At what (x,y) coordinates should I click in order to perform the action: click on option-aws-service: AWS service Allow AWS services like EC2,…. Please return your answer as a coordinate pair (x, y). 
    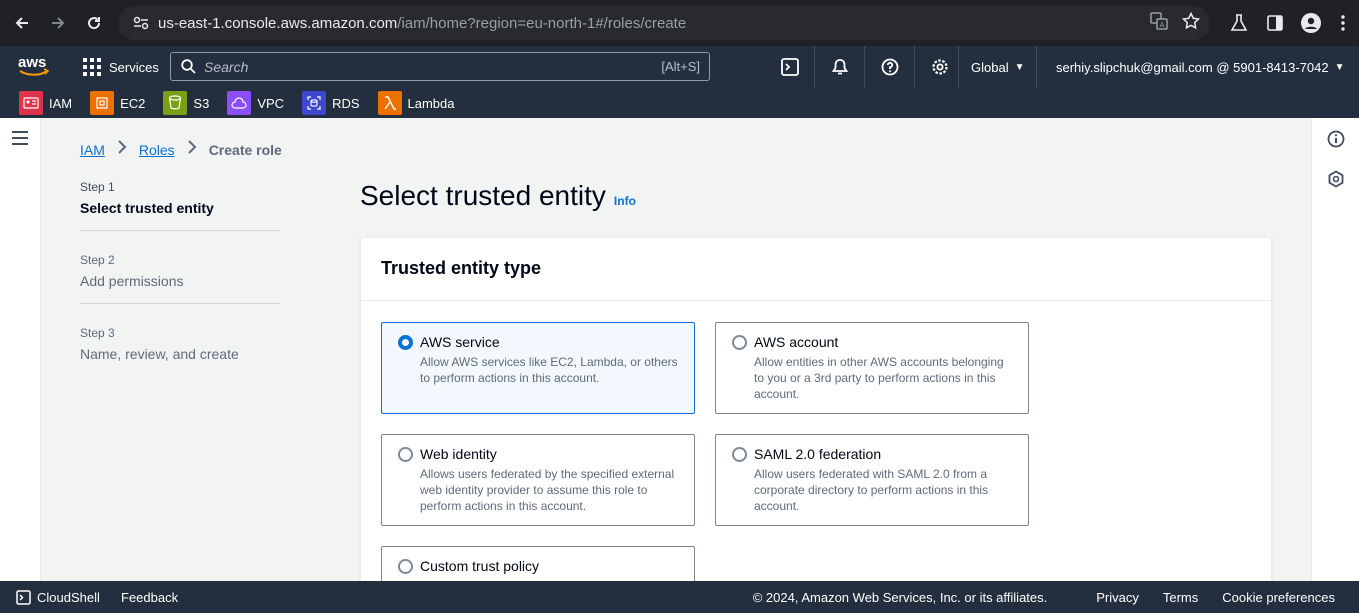
    Looking at the image, I should click on (538, 368).